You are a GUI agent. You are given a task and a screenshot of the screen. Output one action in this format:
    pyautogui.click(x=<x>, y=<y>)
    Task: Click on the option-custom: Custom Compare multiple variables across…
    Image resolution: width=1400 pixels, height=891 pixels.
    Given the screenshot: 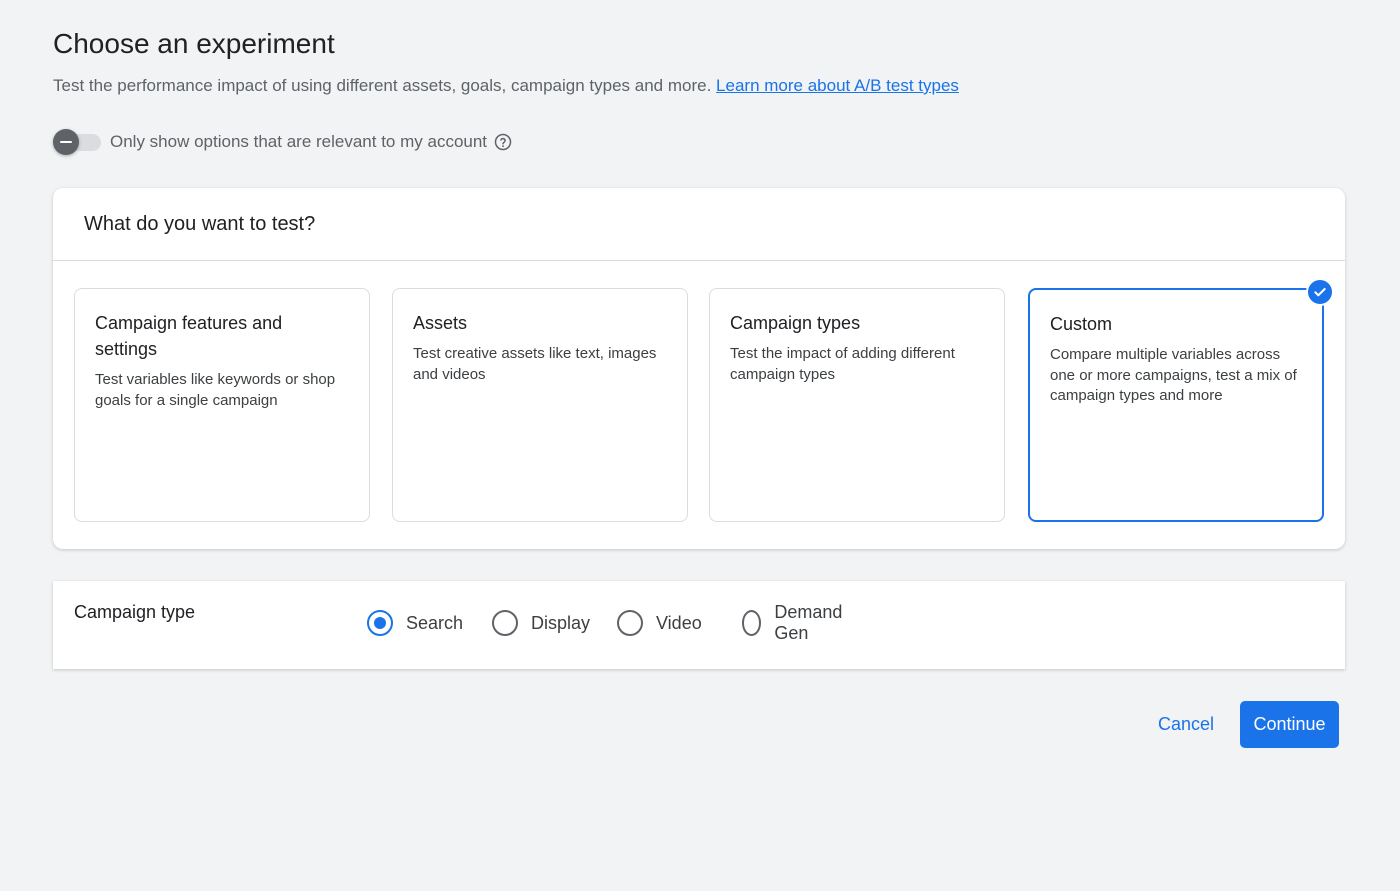 What is the action you would take?
    pyautogui.click(x=1181, y=400)
    